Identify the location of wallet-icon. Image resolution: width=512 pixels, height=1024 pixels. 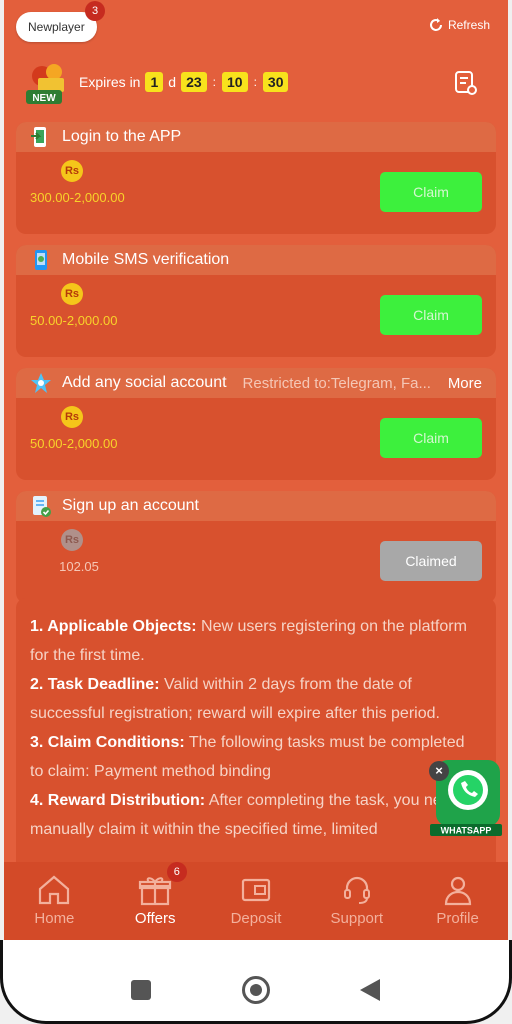
(256, 890).